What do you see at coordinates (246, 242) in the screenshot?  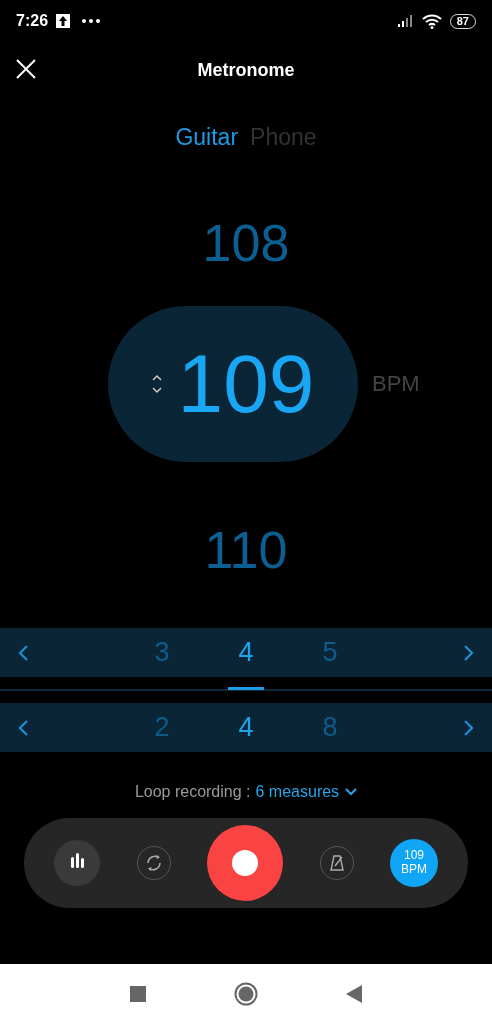 I see `tempo-value: 108` at bounding box center [246, 242].